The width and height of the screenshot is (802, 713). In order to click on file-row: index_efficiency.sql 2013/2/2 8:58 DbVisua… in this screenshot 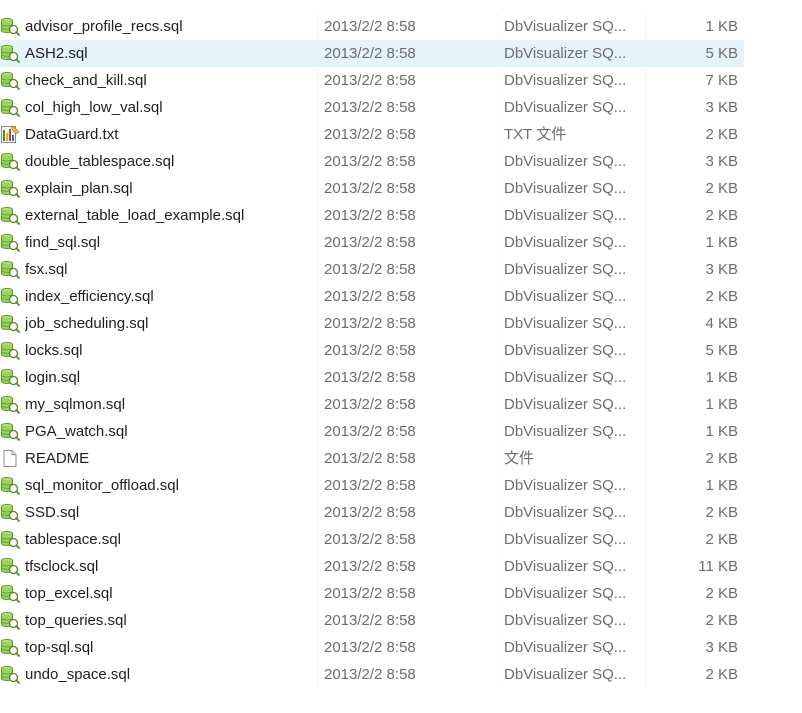, I will do `click(401, 296)`.